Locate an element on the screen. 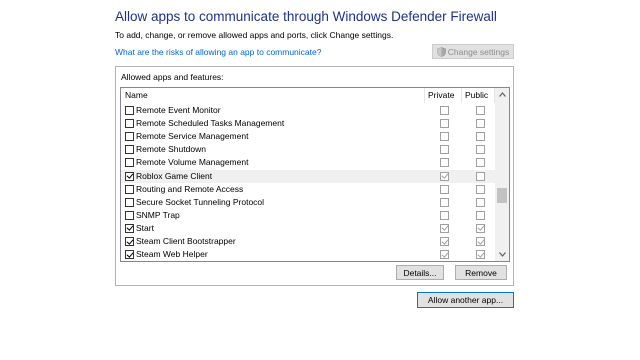 Image resolution: width=640 pixels, height=360 pixels. app-name: SNMP Trap is located at coordinates (158, 214).